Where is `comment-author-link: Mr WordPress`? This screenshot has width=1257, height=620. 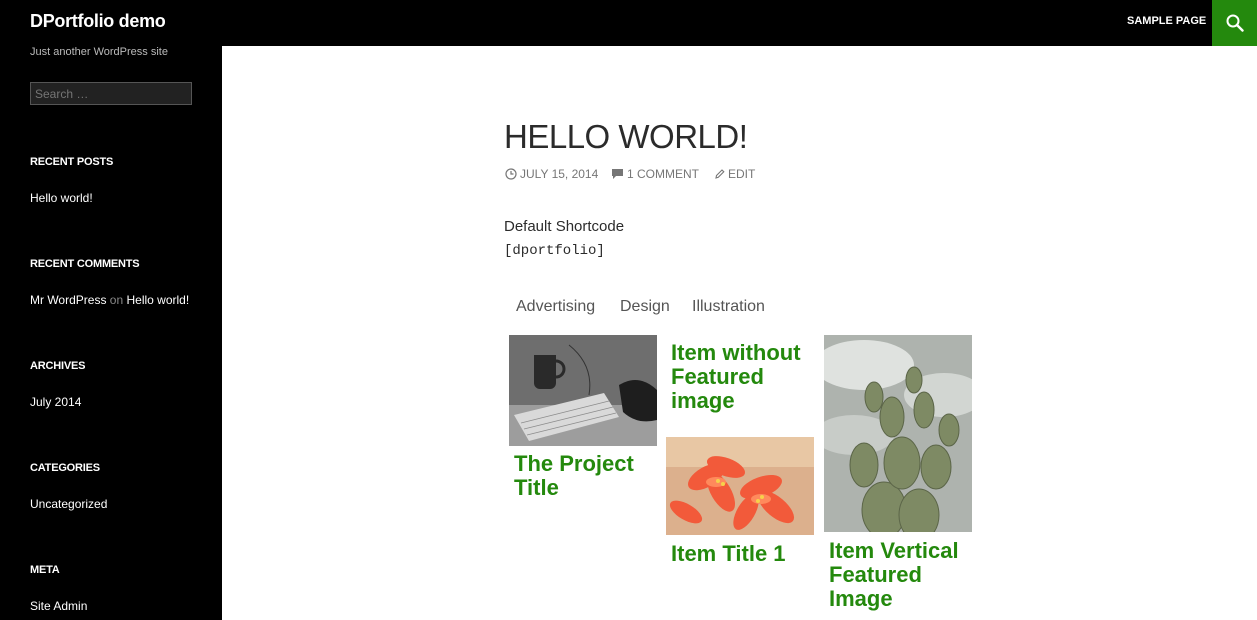
comment-author-link: Mr WordPress is located at coordinates (68, 300).